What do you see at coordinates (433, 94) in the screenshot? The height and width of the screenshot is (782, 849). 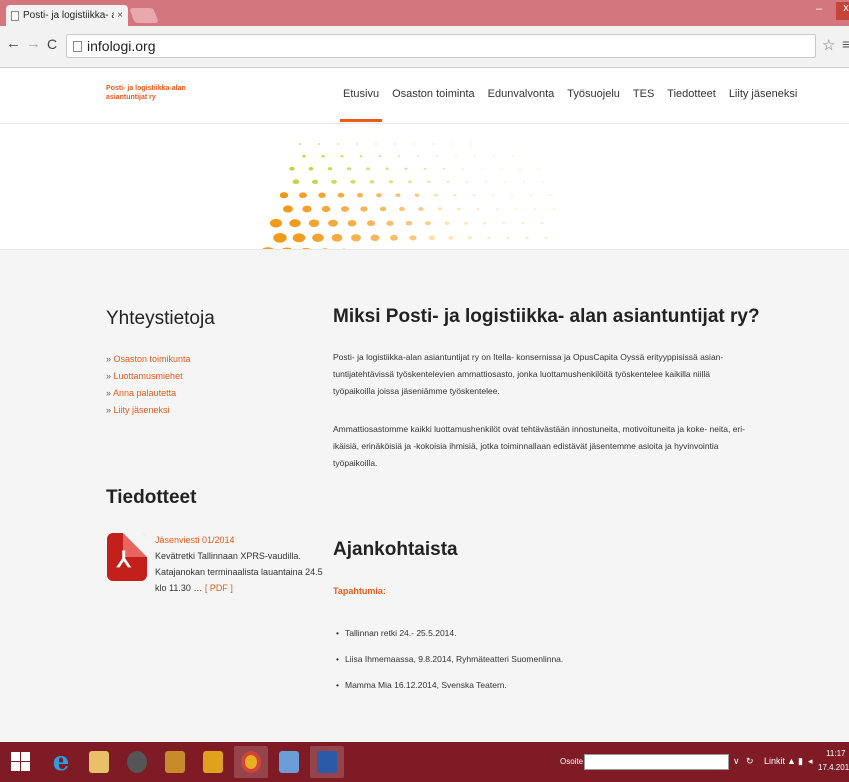 I see `nav-item-osaston-toiminta: Osaston toiminta` at bounding box center [433, 94].